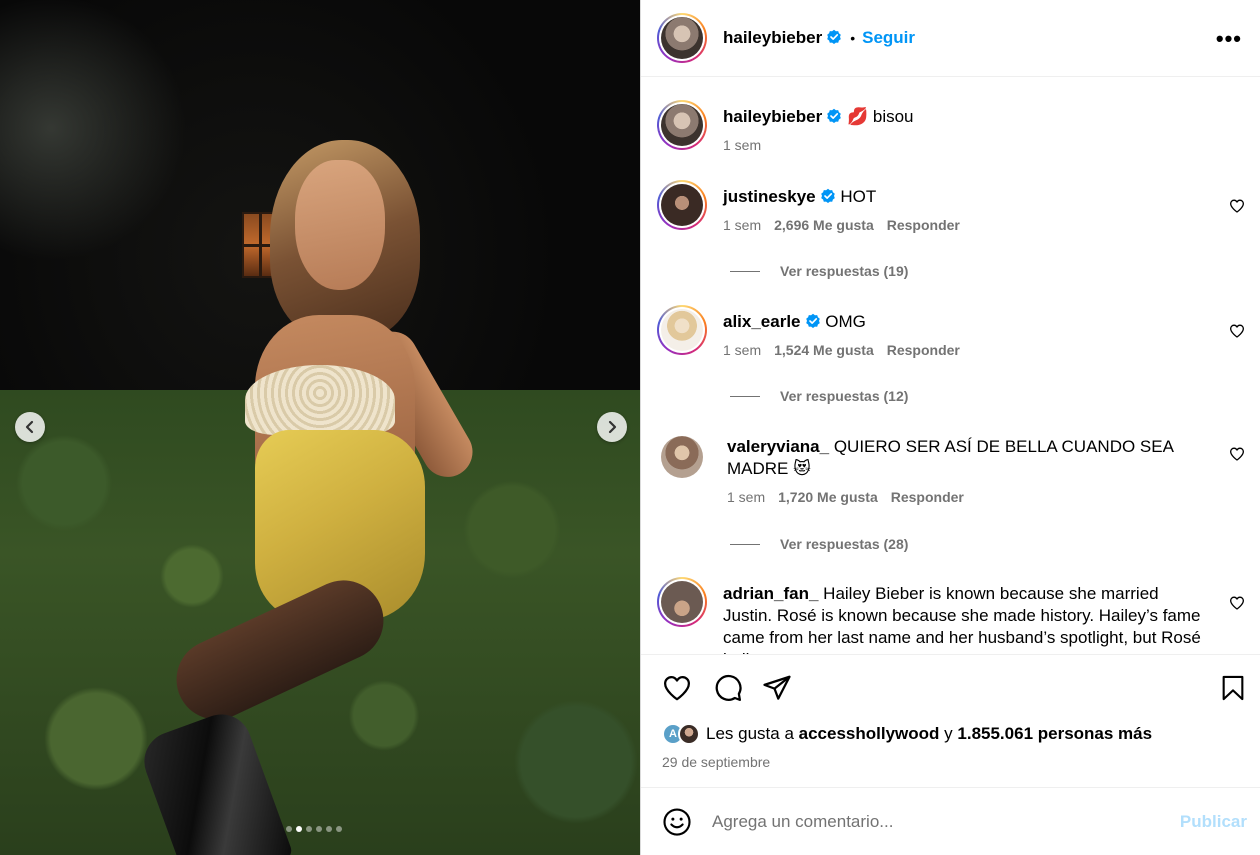 Image resolution: width=1260 pixels, height=855 pixels. I want to click on view-replies-label: Ver respuestas (19), so click(844, 271).